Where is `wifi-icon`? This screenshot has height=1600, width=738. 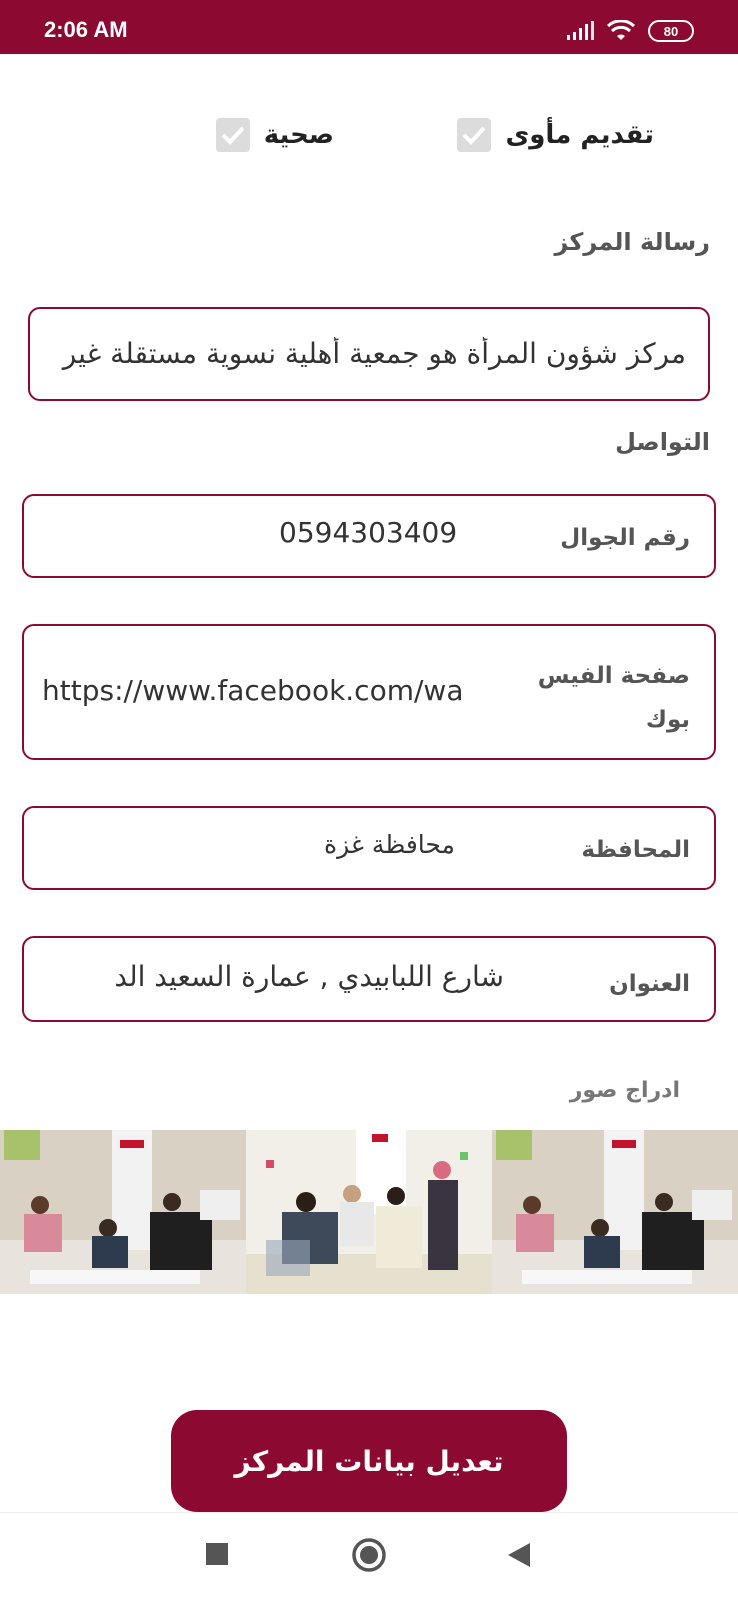 wifi-icon is located at coordinates (621, 30).